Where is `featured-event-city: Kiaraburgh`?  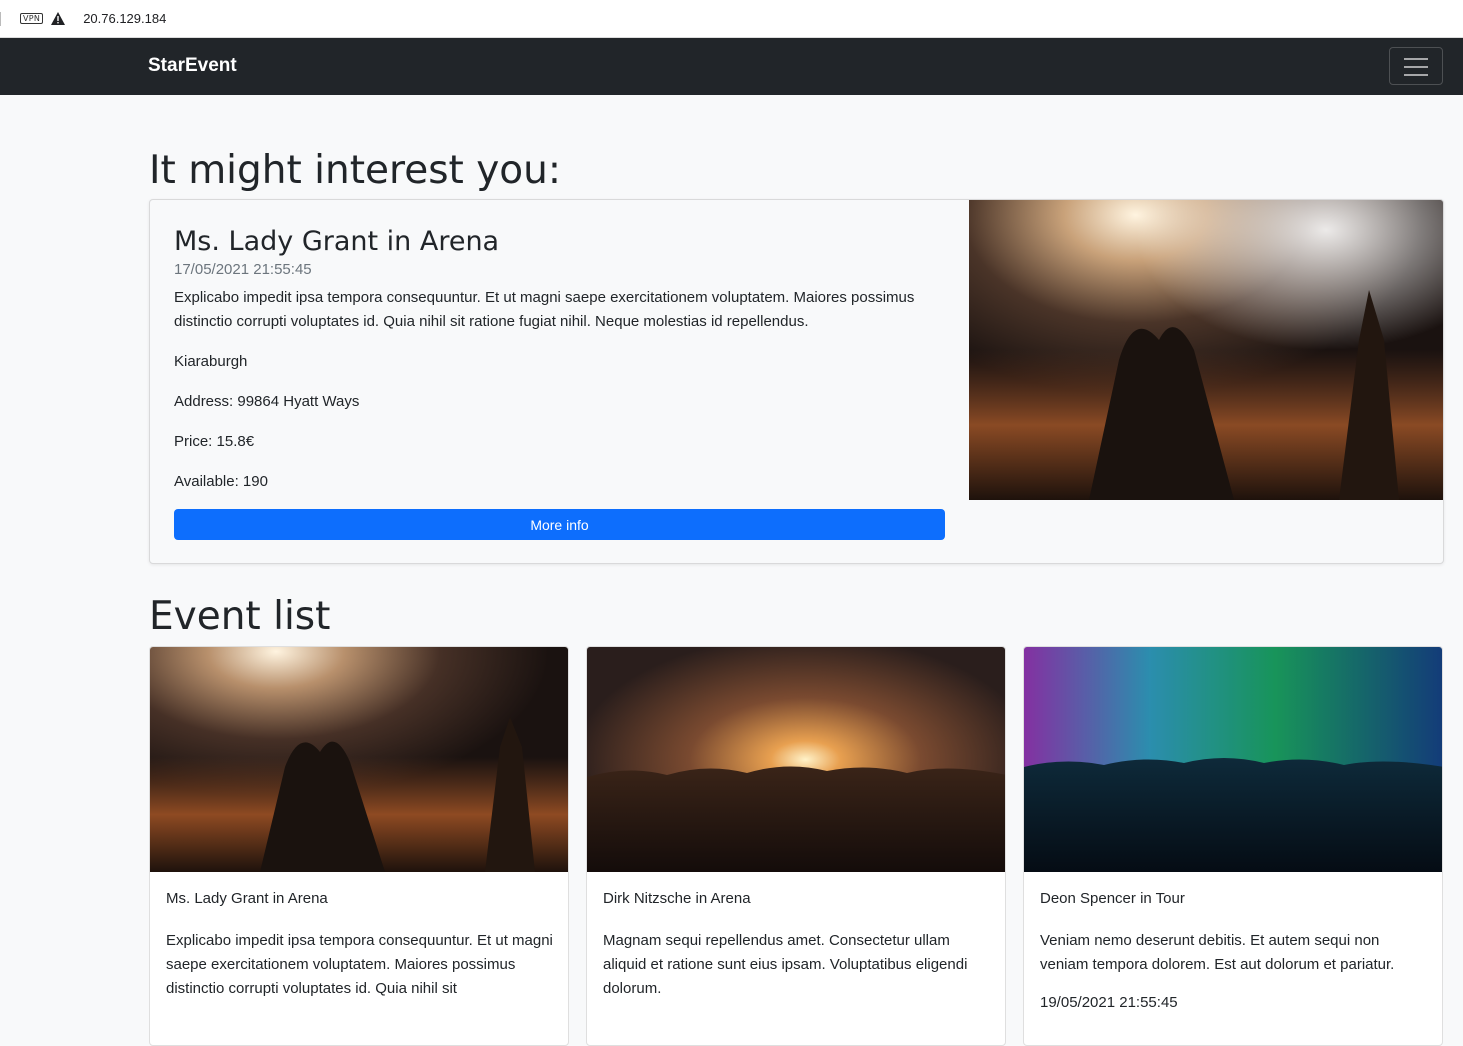 featured-event-city: Kiaraburgh is located at coordinates (211, 361).